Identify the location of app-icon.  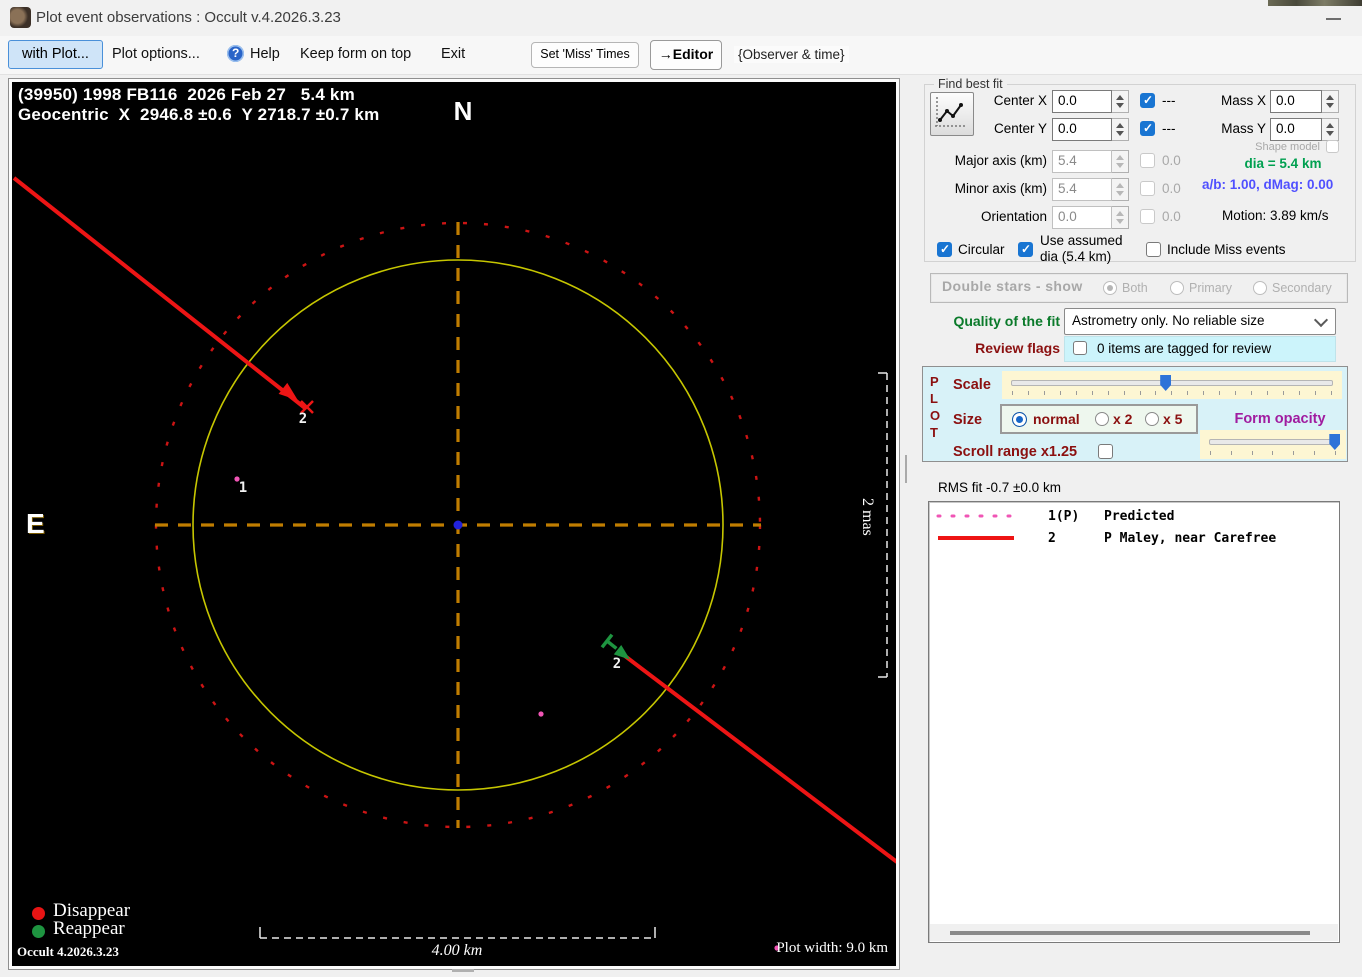
(20, 17).